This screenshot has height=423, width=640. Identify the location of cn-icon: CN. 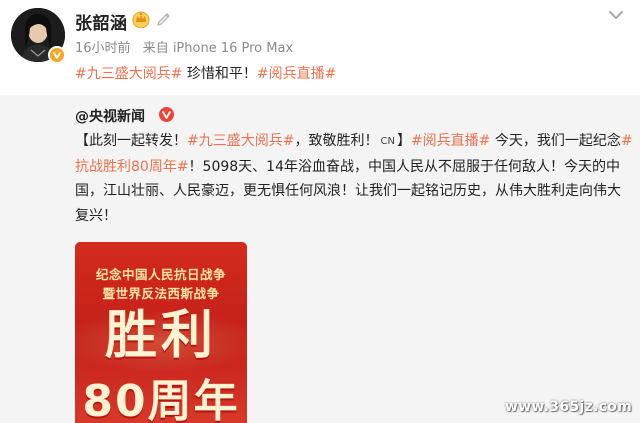
(387, 141).